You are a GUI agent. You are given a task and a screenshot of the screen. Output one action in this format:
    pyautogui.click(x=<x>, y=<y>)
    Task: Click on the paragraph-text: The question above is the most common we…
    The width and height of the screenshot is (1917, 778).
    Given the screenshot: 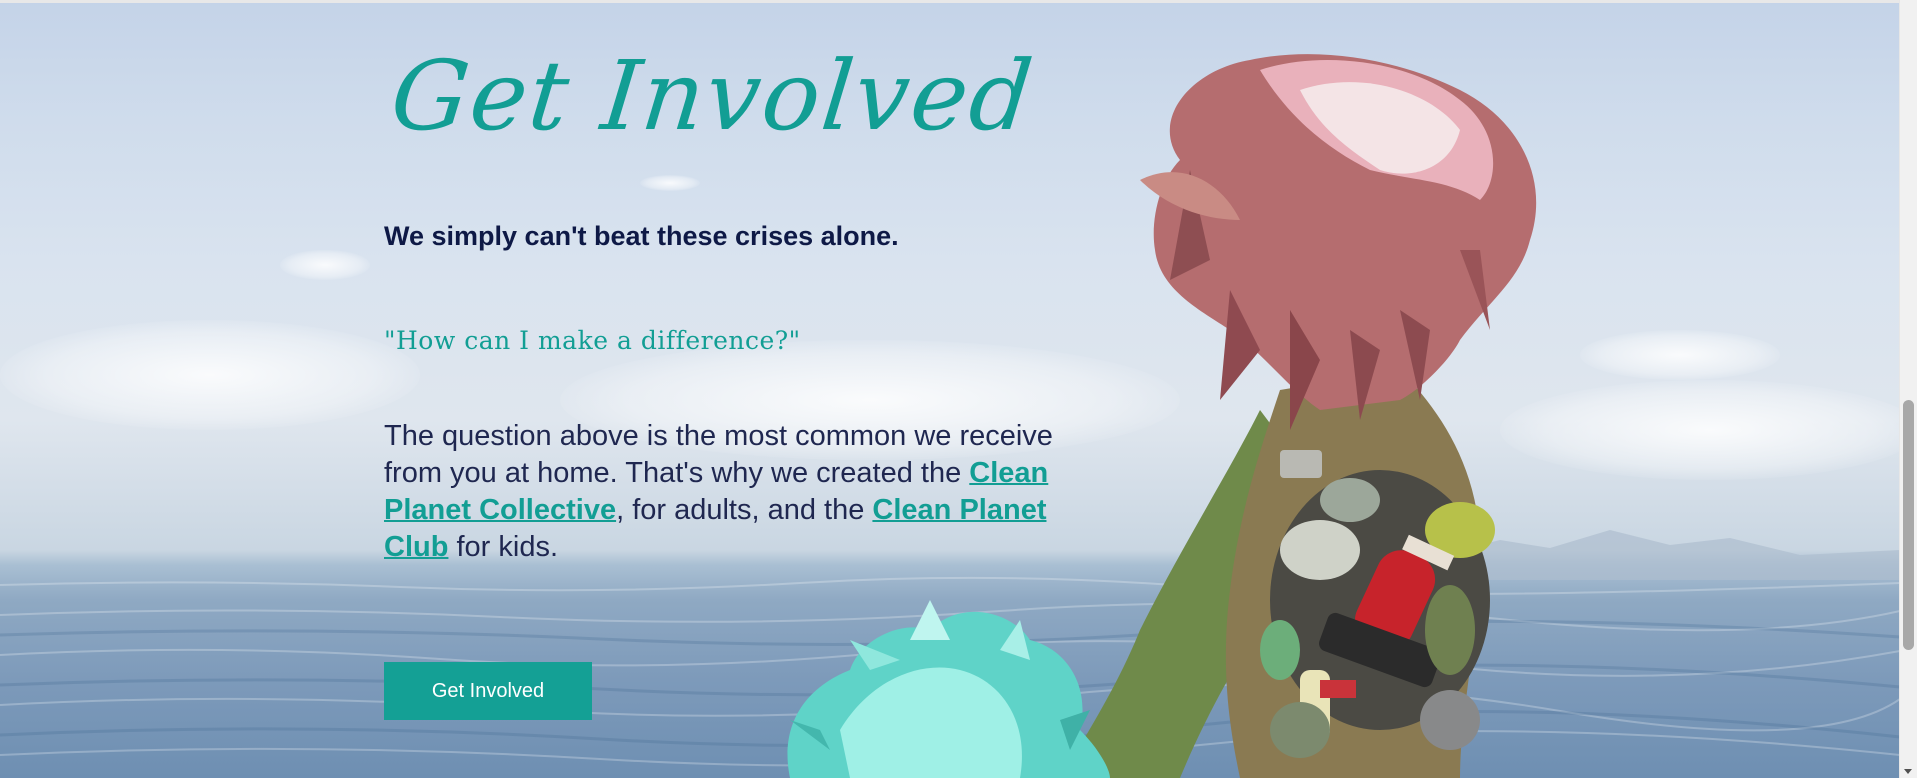 What is the action you would take?
    pyautogui.click(x=718, y=454)
    